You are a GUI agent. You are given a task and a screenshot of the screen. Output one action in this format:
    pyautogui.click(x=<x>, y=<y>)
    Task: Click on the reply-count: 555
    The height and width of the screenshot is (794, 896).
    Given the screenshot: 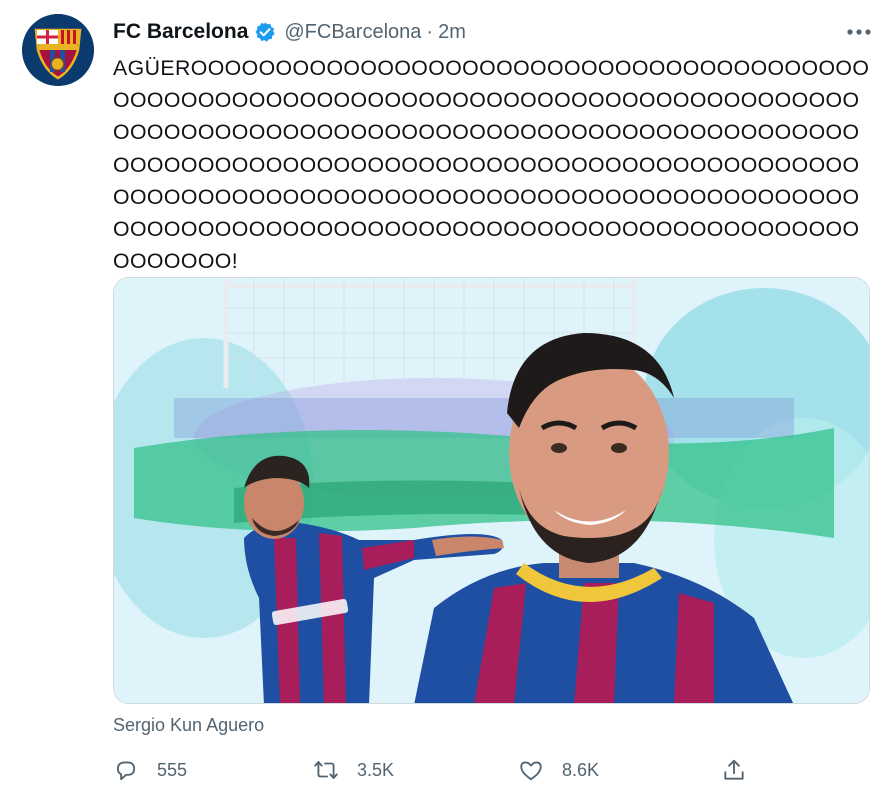 What is the action you would take?
    pyautogui.click(x=172, y=769)
    